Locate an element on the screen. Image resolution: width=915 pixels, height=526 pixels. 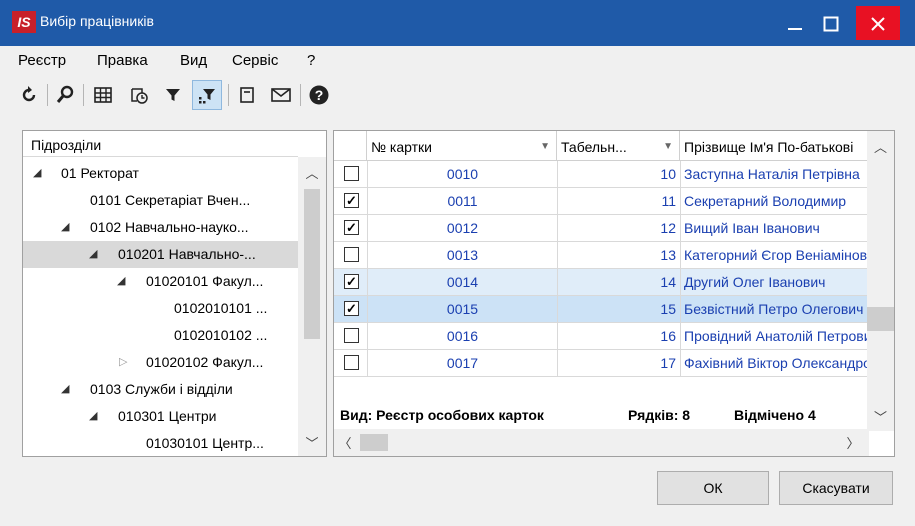
tab-number: 15 is located at coordinates (618, 309).